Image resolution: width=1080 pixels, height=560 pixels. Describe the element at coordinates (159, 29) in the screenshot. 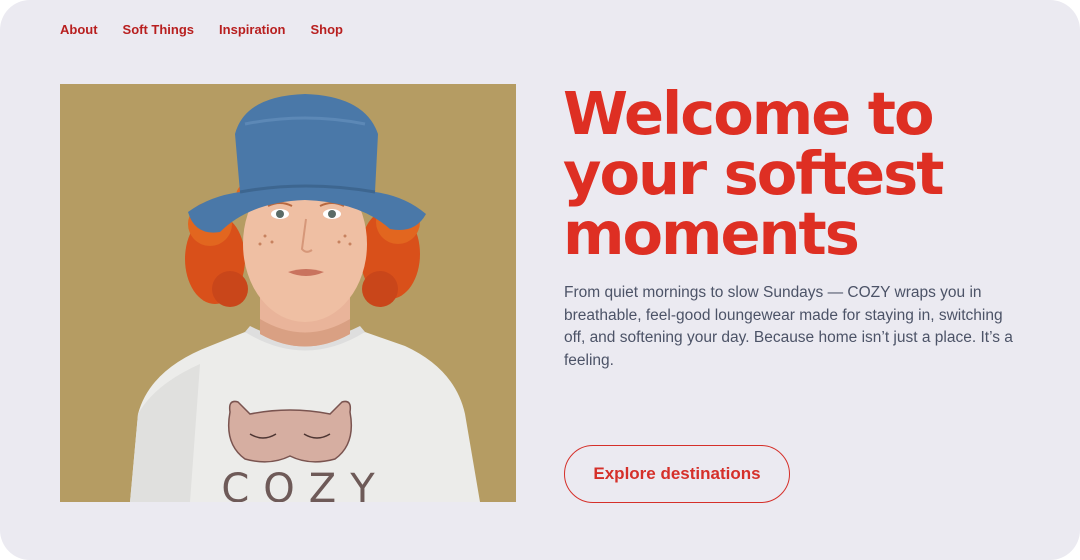

I see `nav-soft-things-link: Soft Things` at that location.